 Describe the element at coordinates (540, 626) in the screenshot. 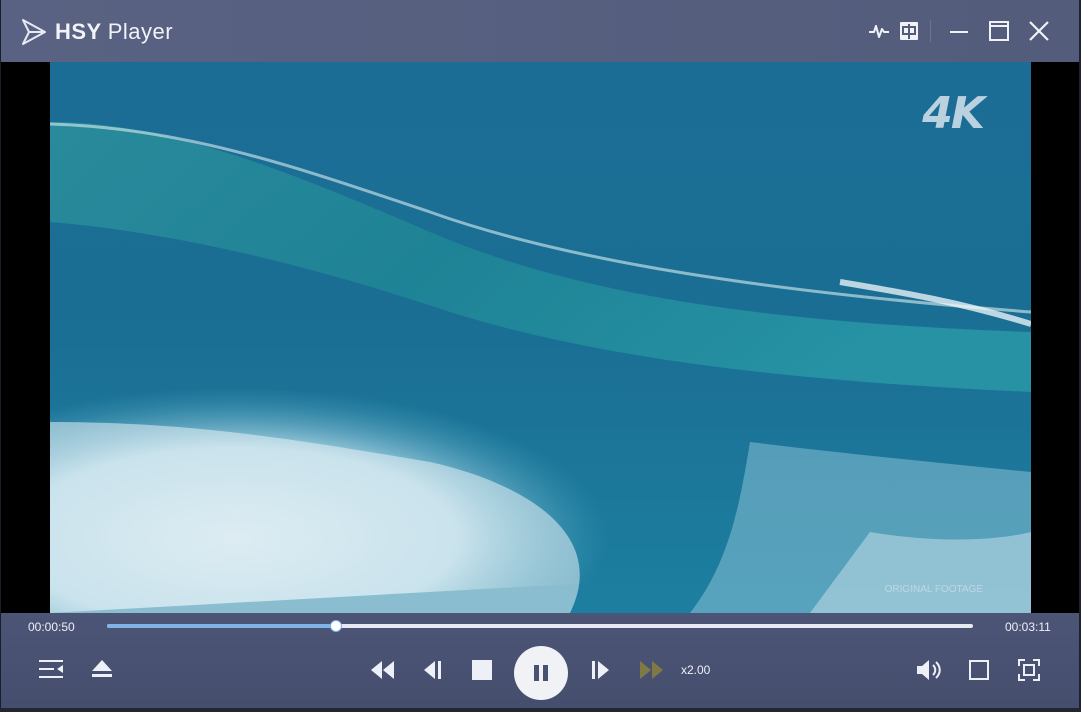

I see `seek-bar` at that location.